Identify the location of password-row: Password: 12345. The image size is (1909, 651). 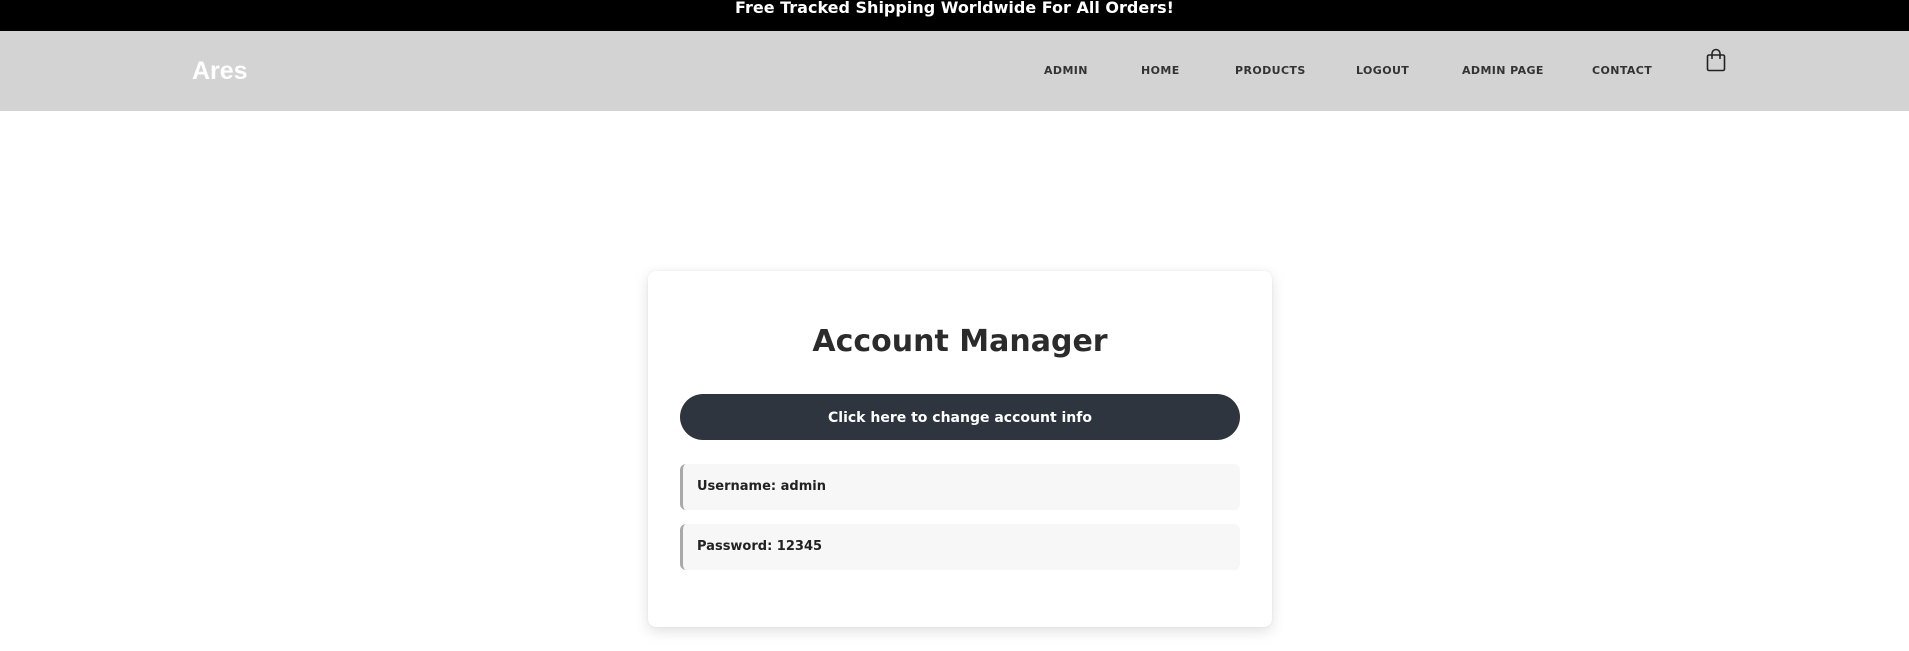
(960, 547).